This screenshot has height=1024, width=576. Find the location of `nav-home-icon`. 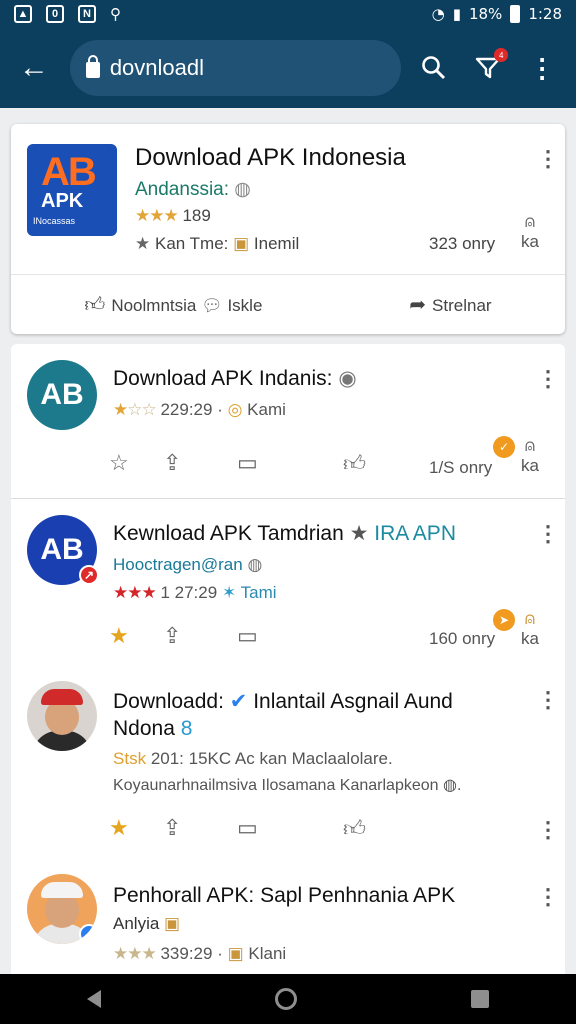

nav-home-icon is located at coordinates (286, 999).